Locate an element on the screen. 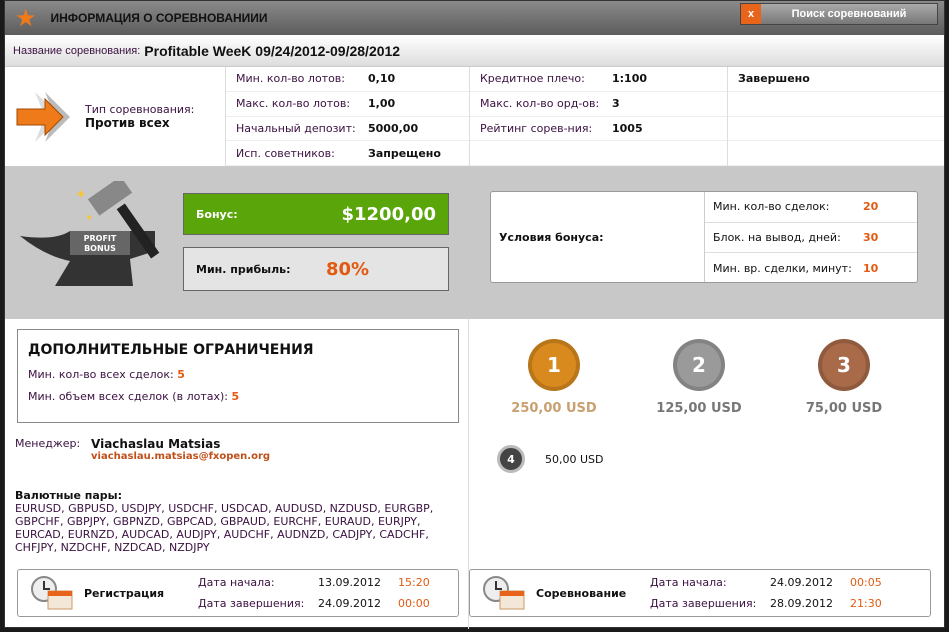 The image size is (949, 632). limit-row: Мин. объем всех сделок (в лотах): 5 is located at coordinates (238, 396).